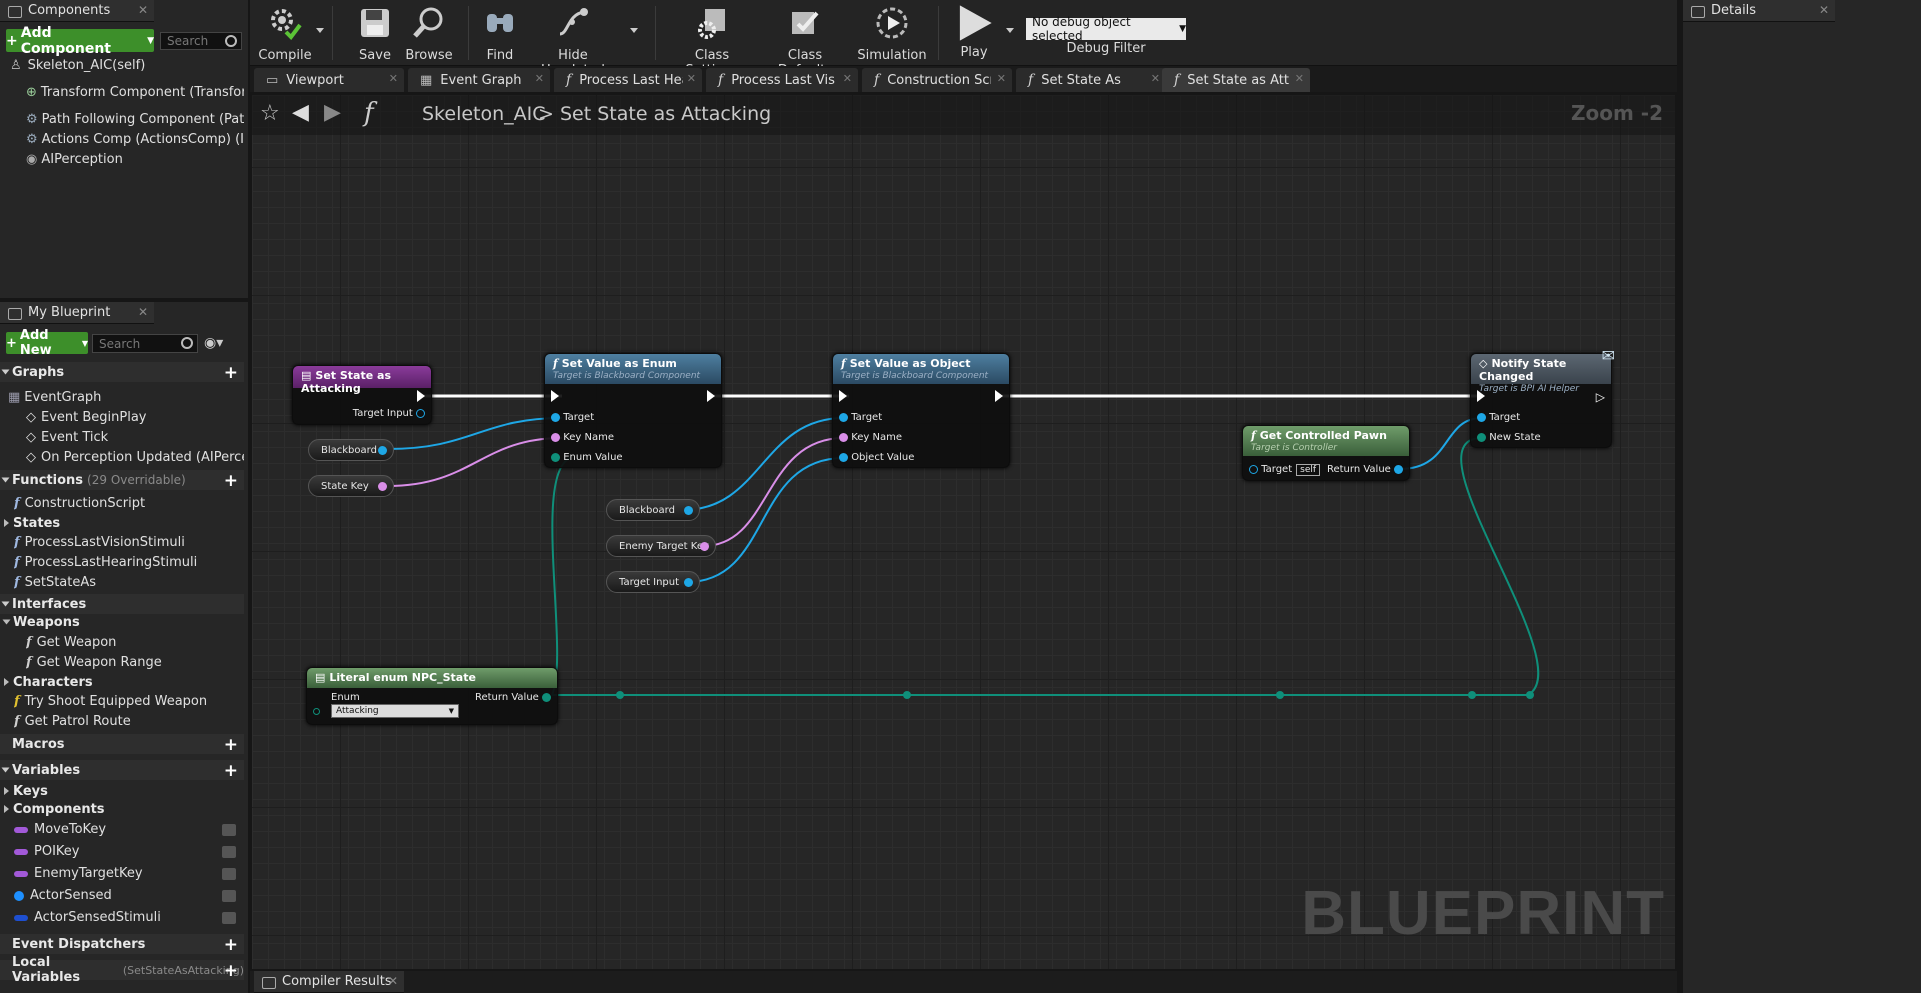 Image resolution: width=1921 pixels, height=993 pixels. What do you see at coordinates (55, 582) in the screenshot?
I see `function-item: f SetStateAs` at bounding box center [55, 582].